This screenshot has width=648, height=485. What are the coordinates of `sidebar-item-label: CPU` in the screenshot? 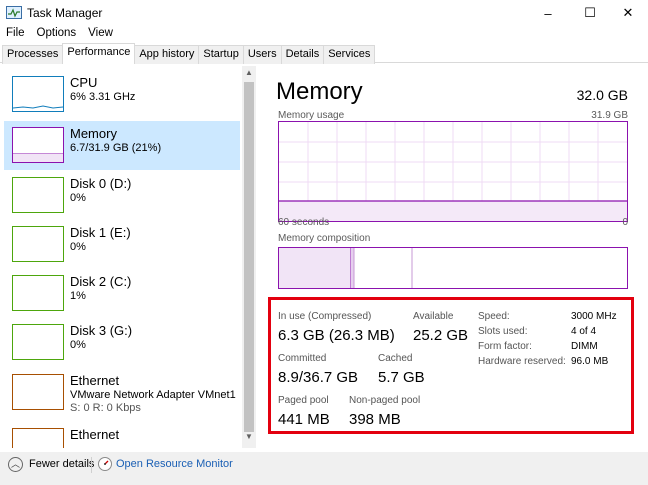 It's located at (84, 82).